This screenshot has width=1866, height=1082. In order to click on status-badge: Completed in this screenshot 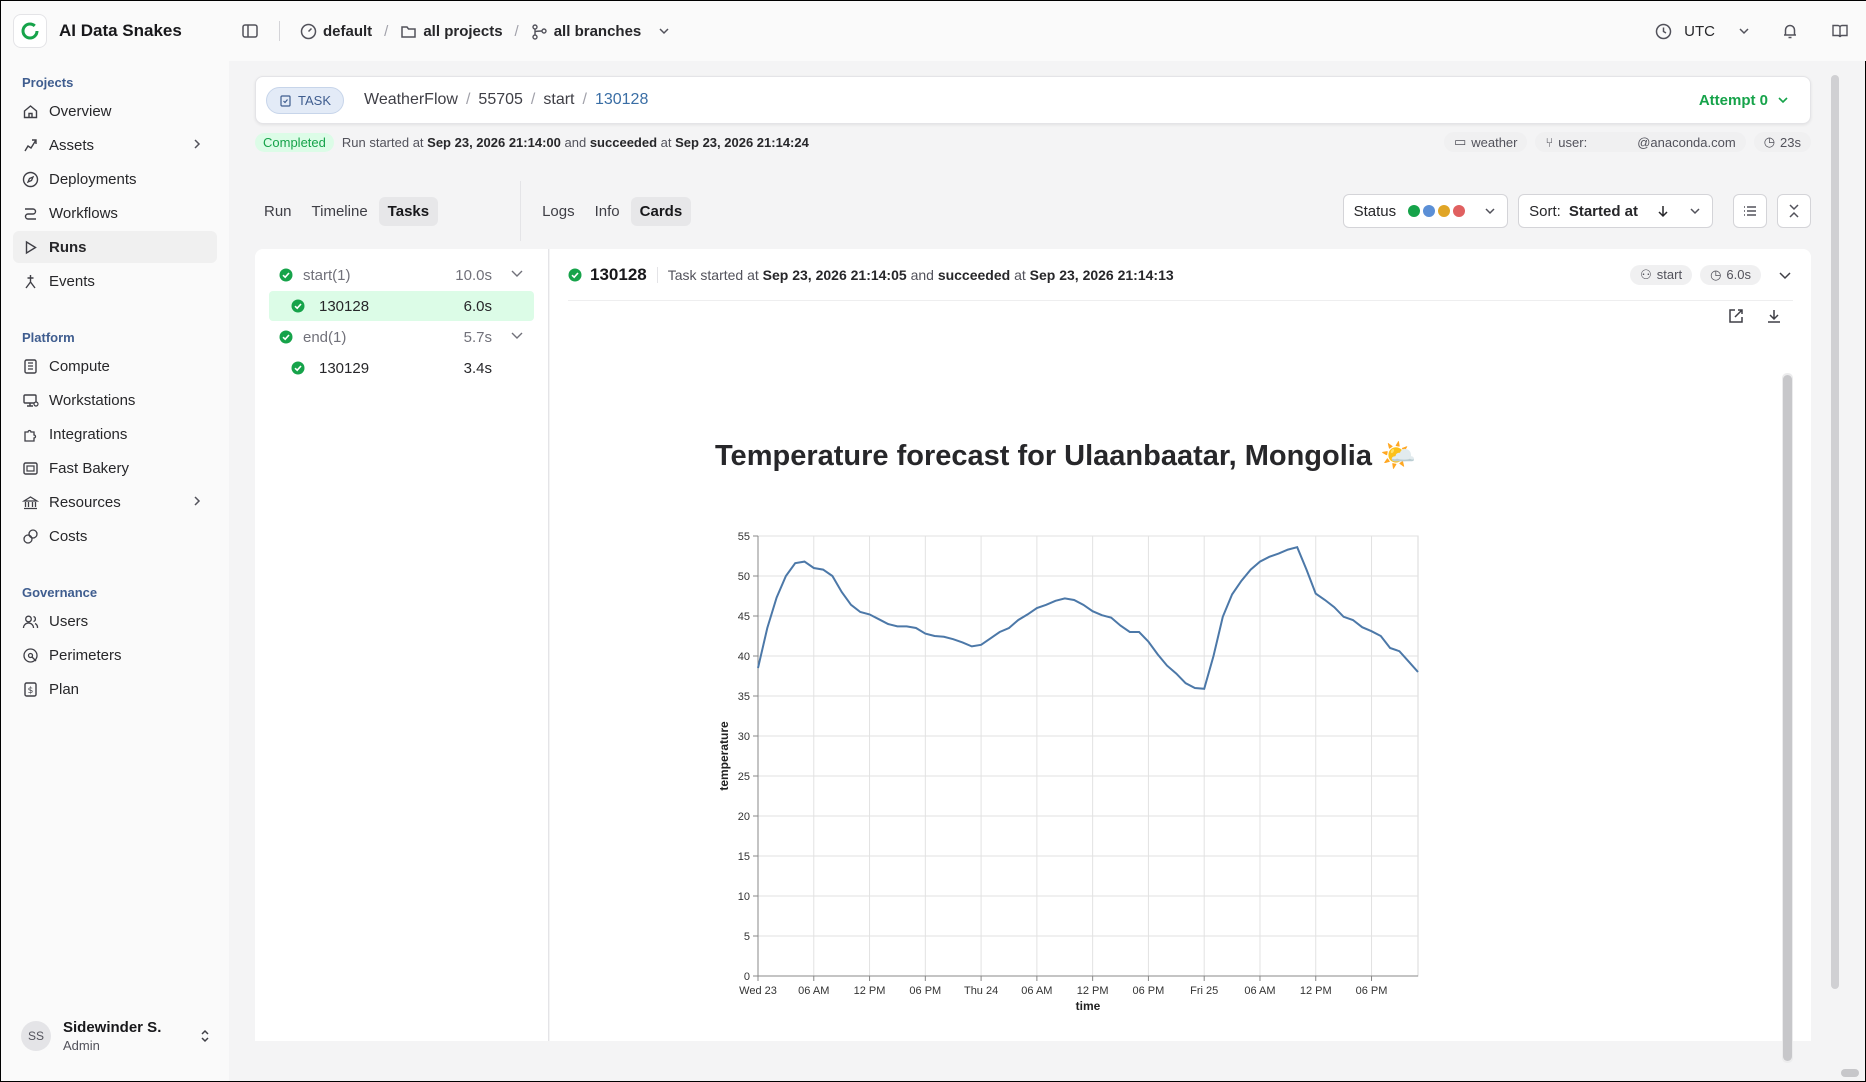, I will do `click(294, 142)`.